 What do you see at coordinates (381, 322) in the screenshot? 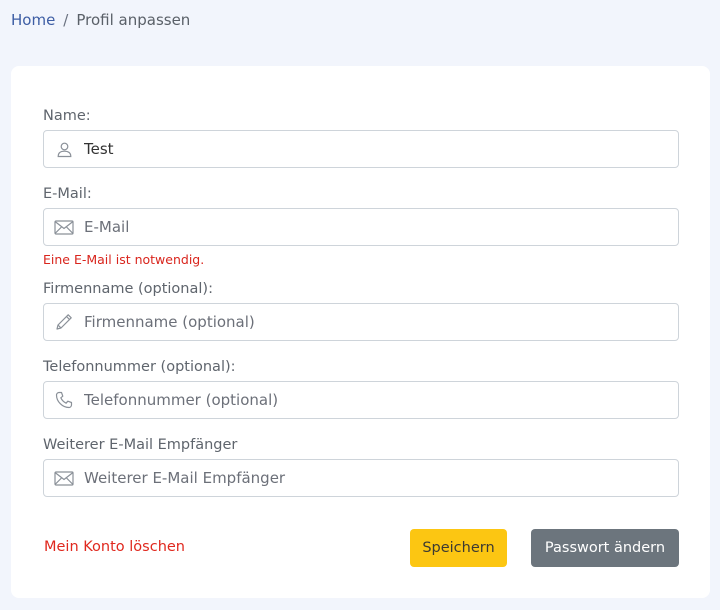
I see `company-input` at bounding box center [381, 322].